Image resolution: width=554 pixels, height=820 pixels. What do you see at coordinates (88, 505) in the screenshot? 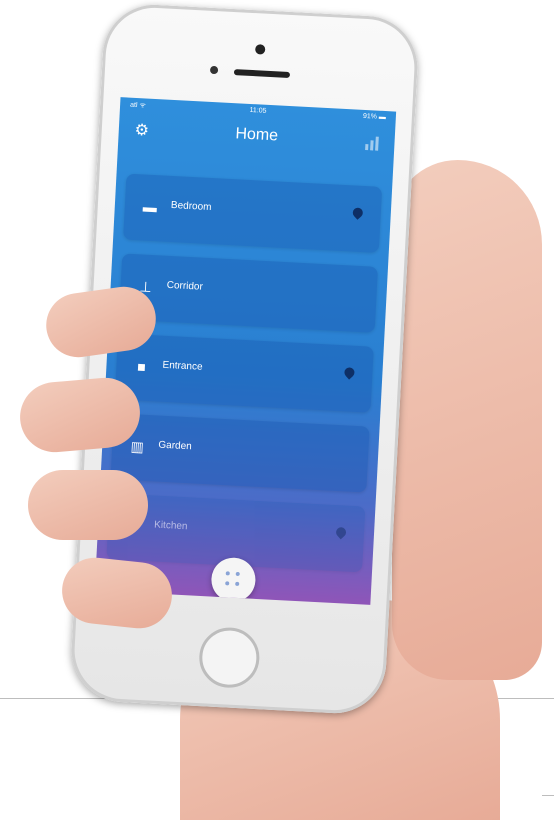
I see `finger-ring` at bounding box center [88, 505].